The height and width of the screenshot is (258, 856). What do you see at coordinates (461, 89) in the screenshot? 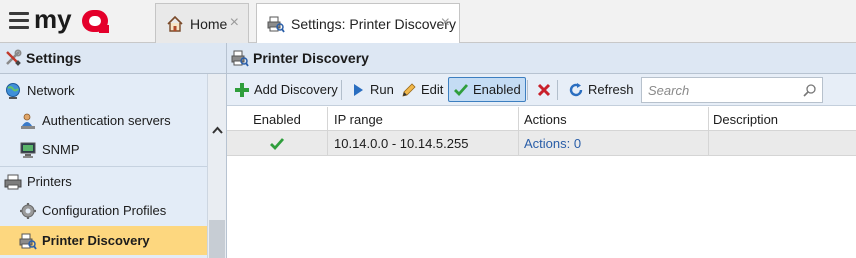
I see `checkmark-icon` at bounding box center [461, 89].